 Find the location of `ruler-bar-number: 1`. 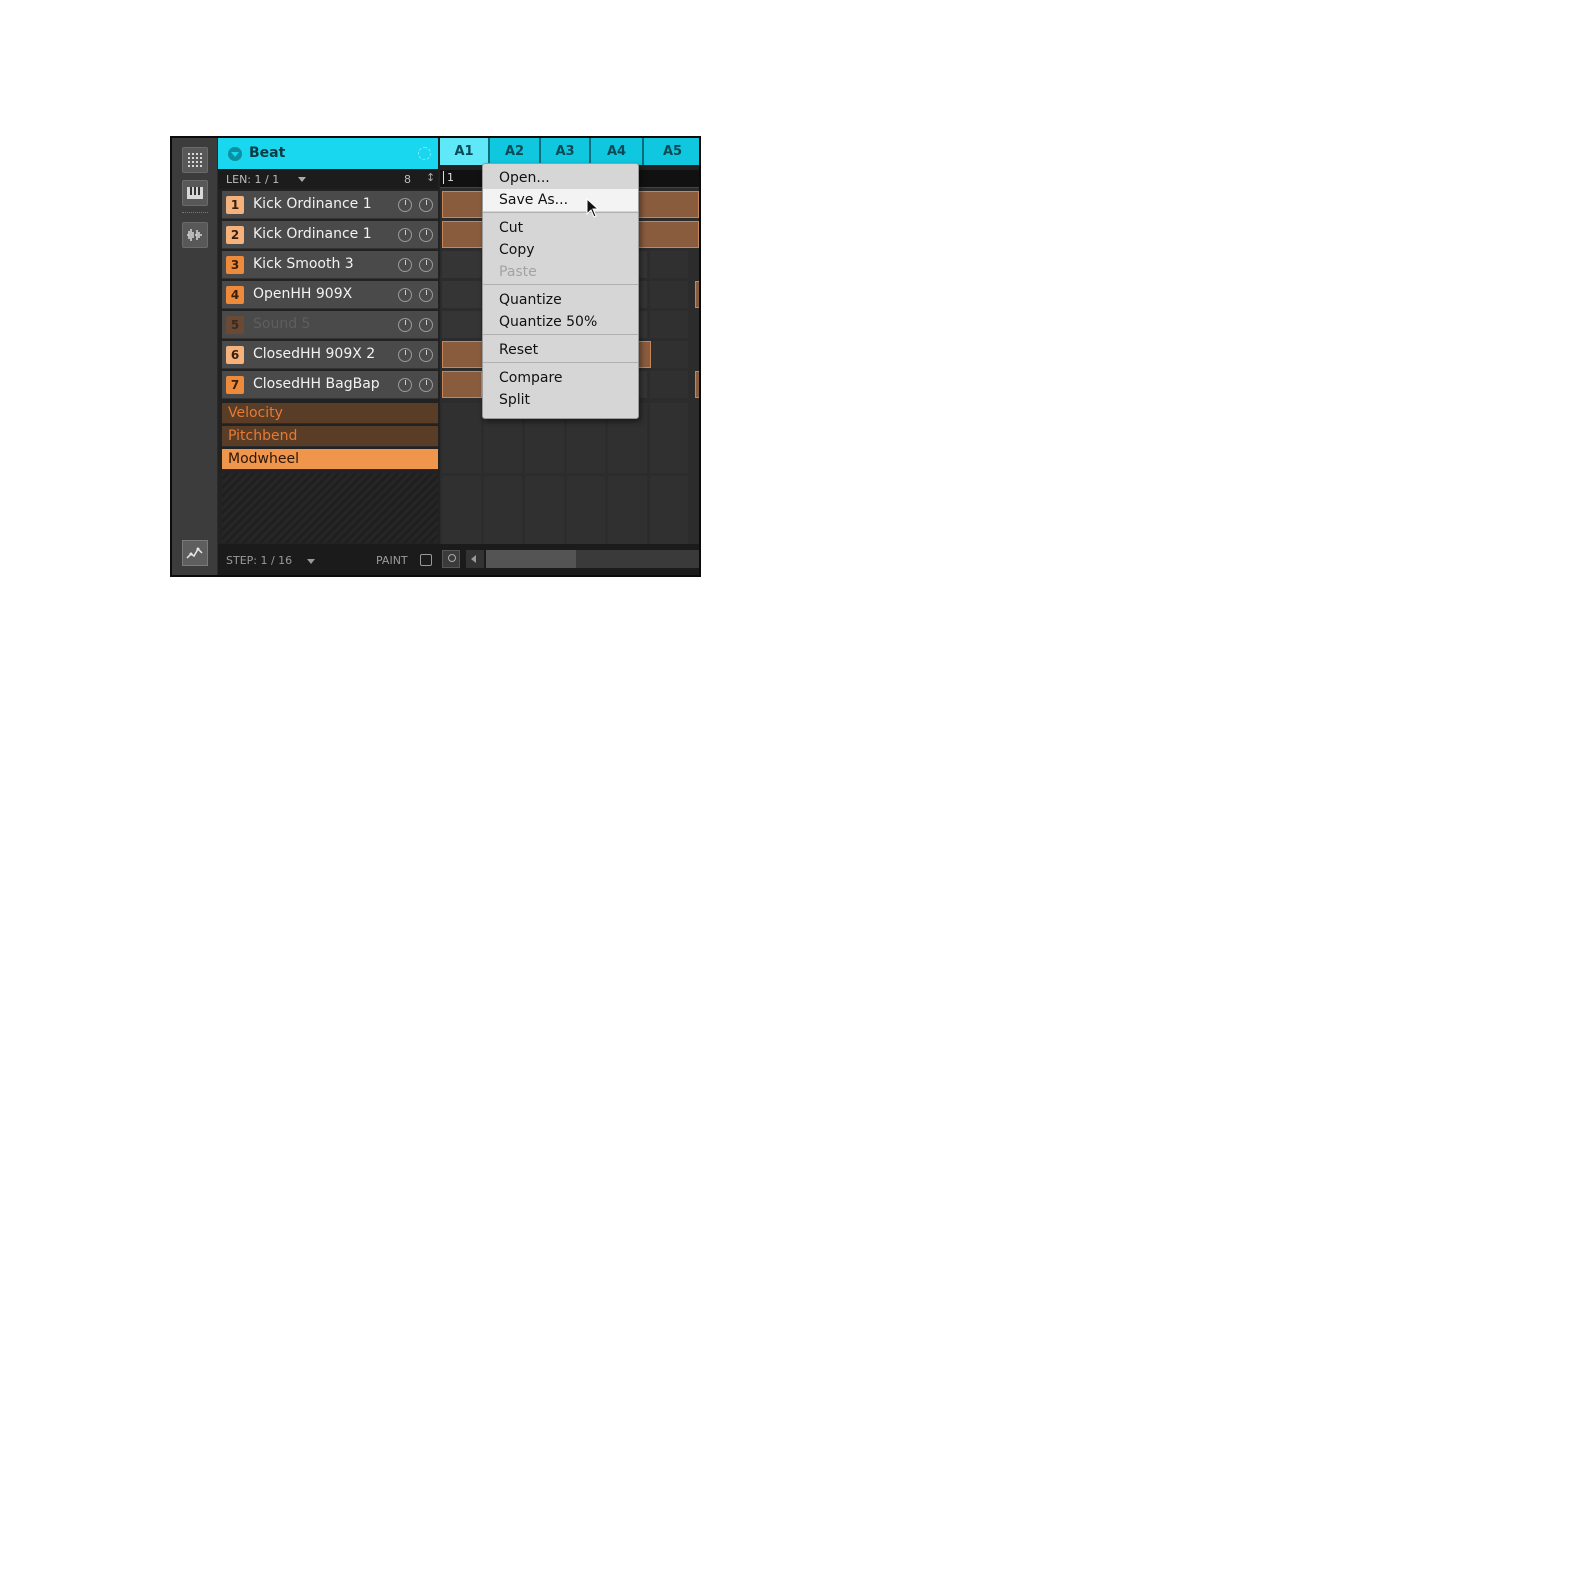

ruler-bar-number: 1 is located at coordinates (448, 177).